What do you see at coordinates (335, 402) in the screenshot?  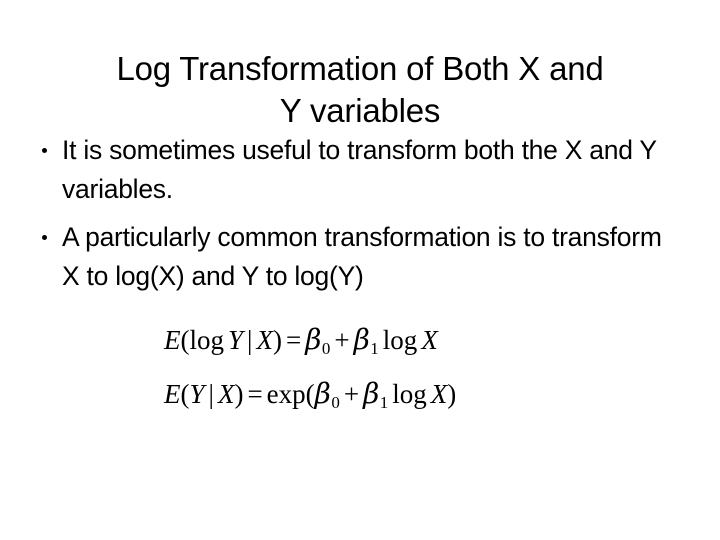 I see `eq2-beta0-subscript: 0` at bounding box center [335, 402].